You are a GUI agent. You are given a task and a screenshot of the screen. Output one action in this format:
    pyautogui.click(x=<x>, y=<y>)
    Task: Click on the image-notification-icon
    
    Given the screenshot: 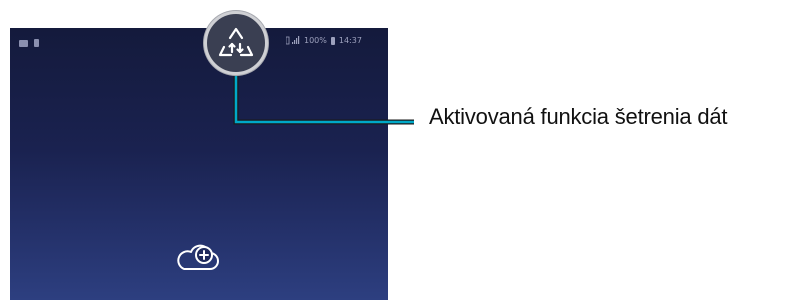 What is the action you would take?
    pyautogui.click(x=23, y=43)
    